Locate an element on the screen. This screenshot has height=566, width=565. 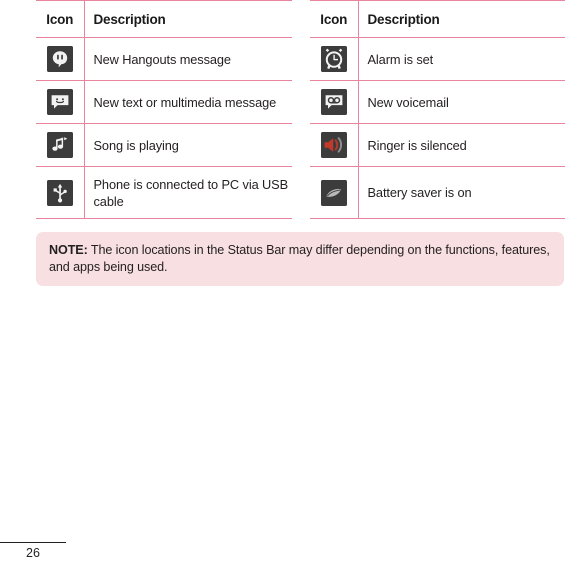
table-row: Phone is connected to PC via USB cable is located at coordinates (164, 192).